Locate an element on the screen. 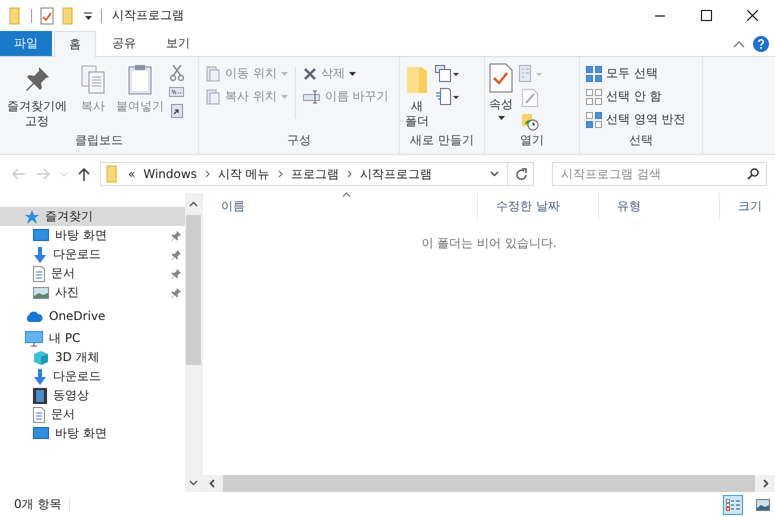  new-folder-button: 새 폴더 is located at coordinates (417, 96).